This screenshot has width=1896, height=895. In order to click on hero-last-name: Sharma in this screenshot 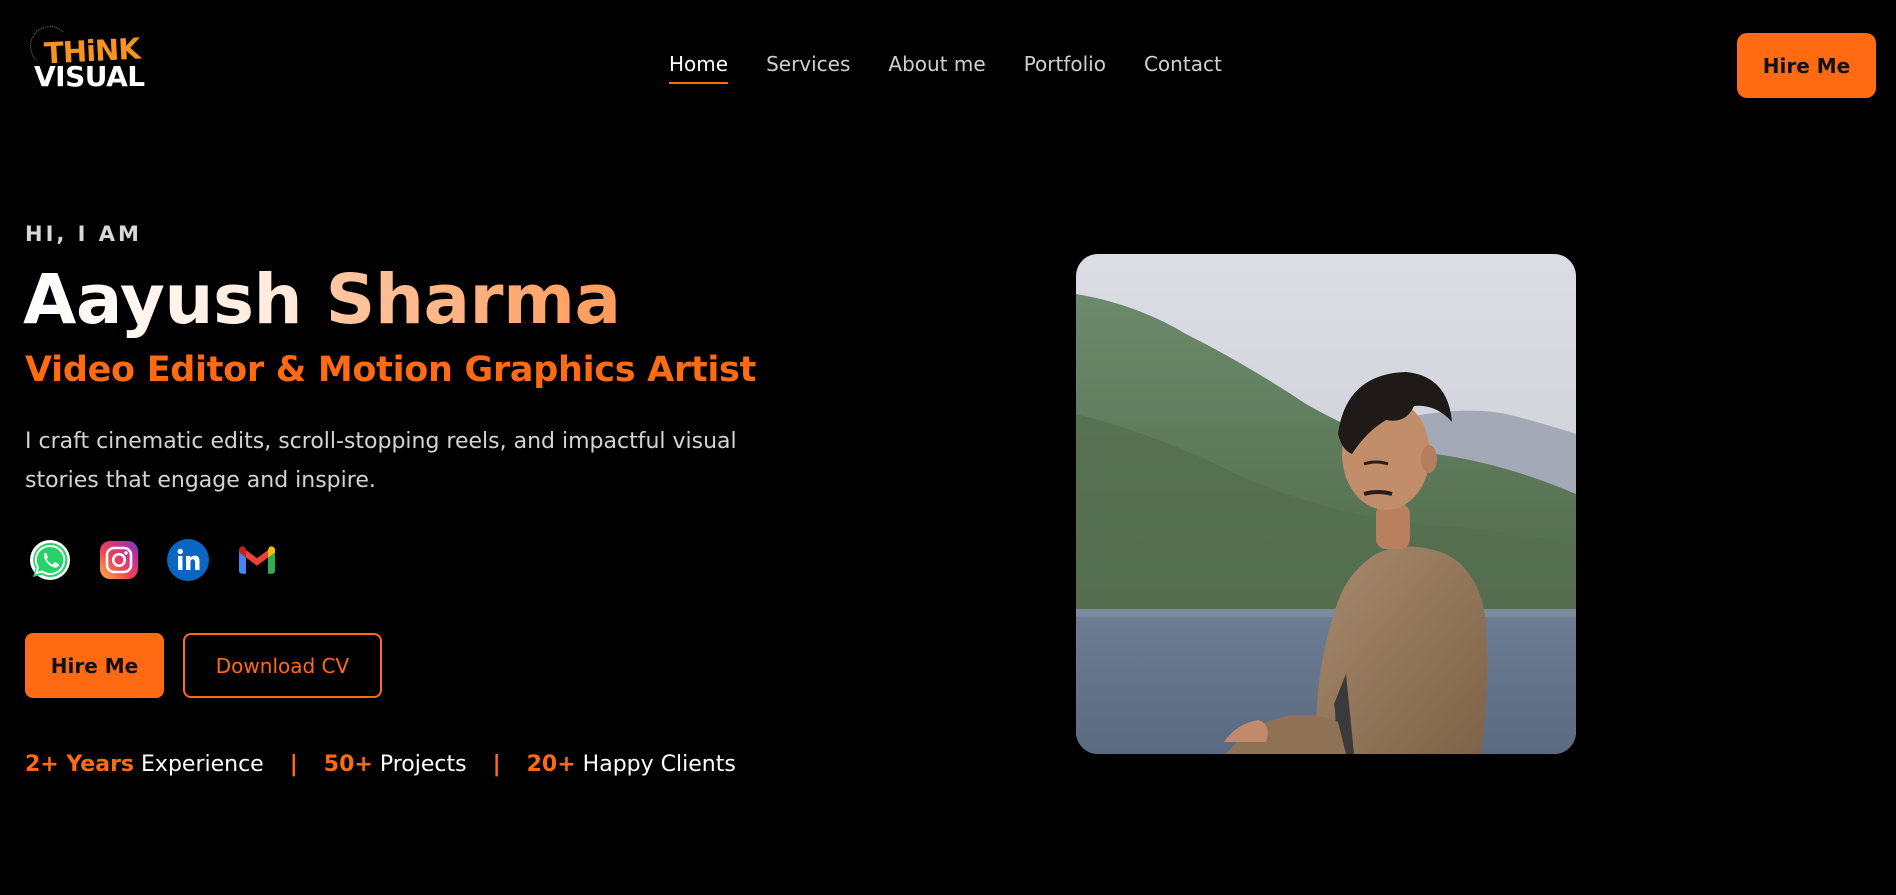, I will do `click(473, 300)`.